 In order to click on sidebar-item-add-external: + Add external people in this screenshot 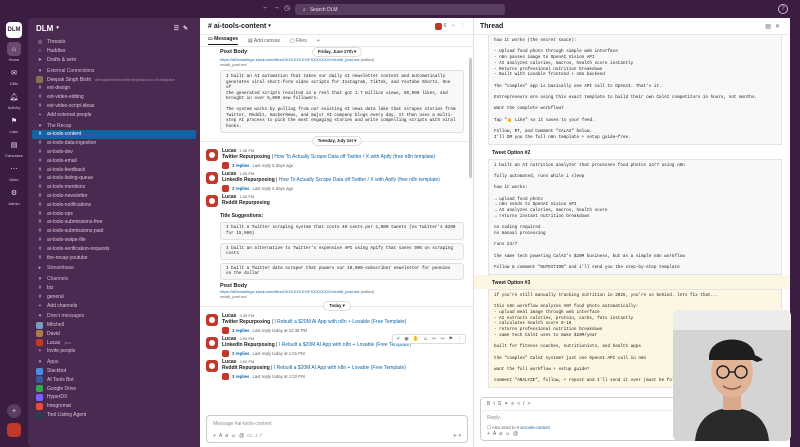, I will do `click(114, 114)`.